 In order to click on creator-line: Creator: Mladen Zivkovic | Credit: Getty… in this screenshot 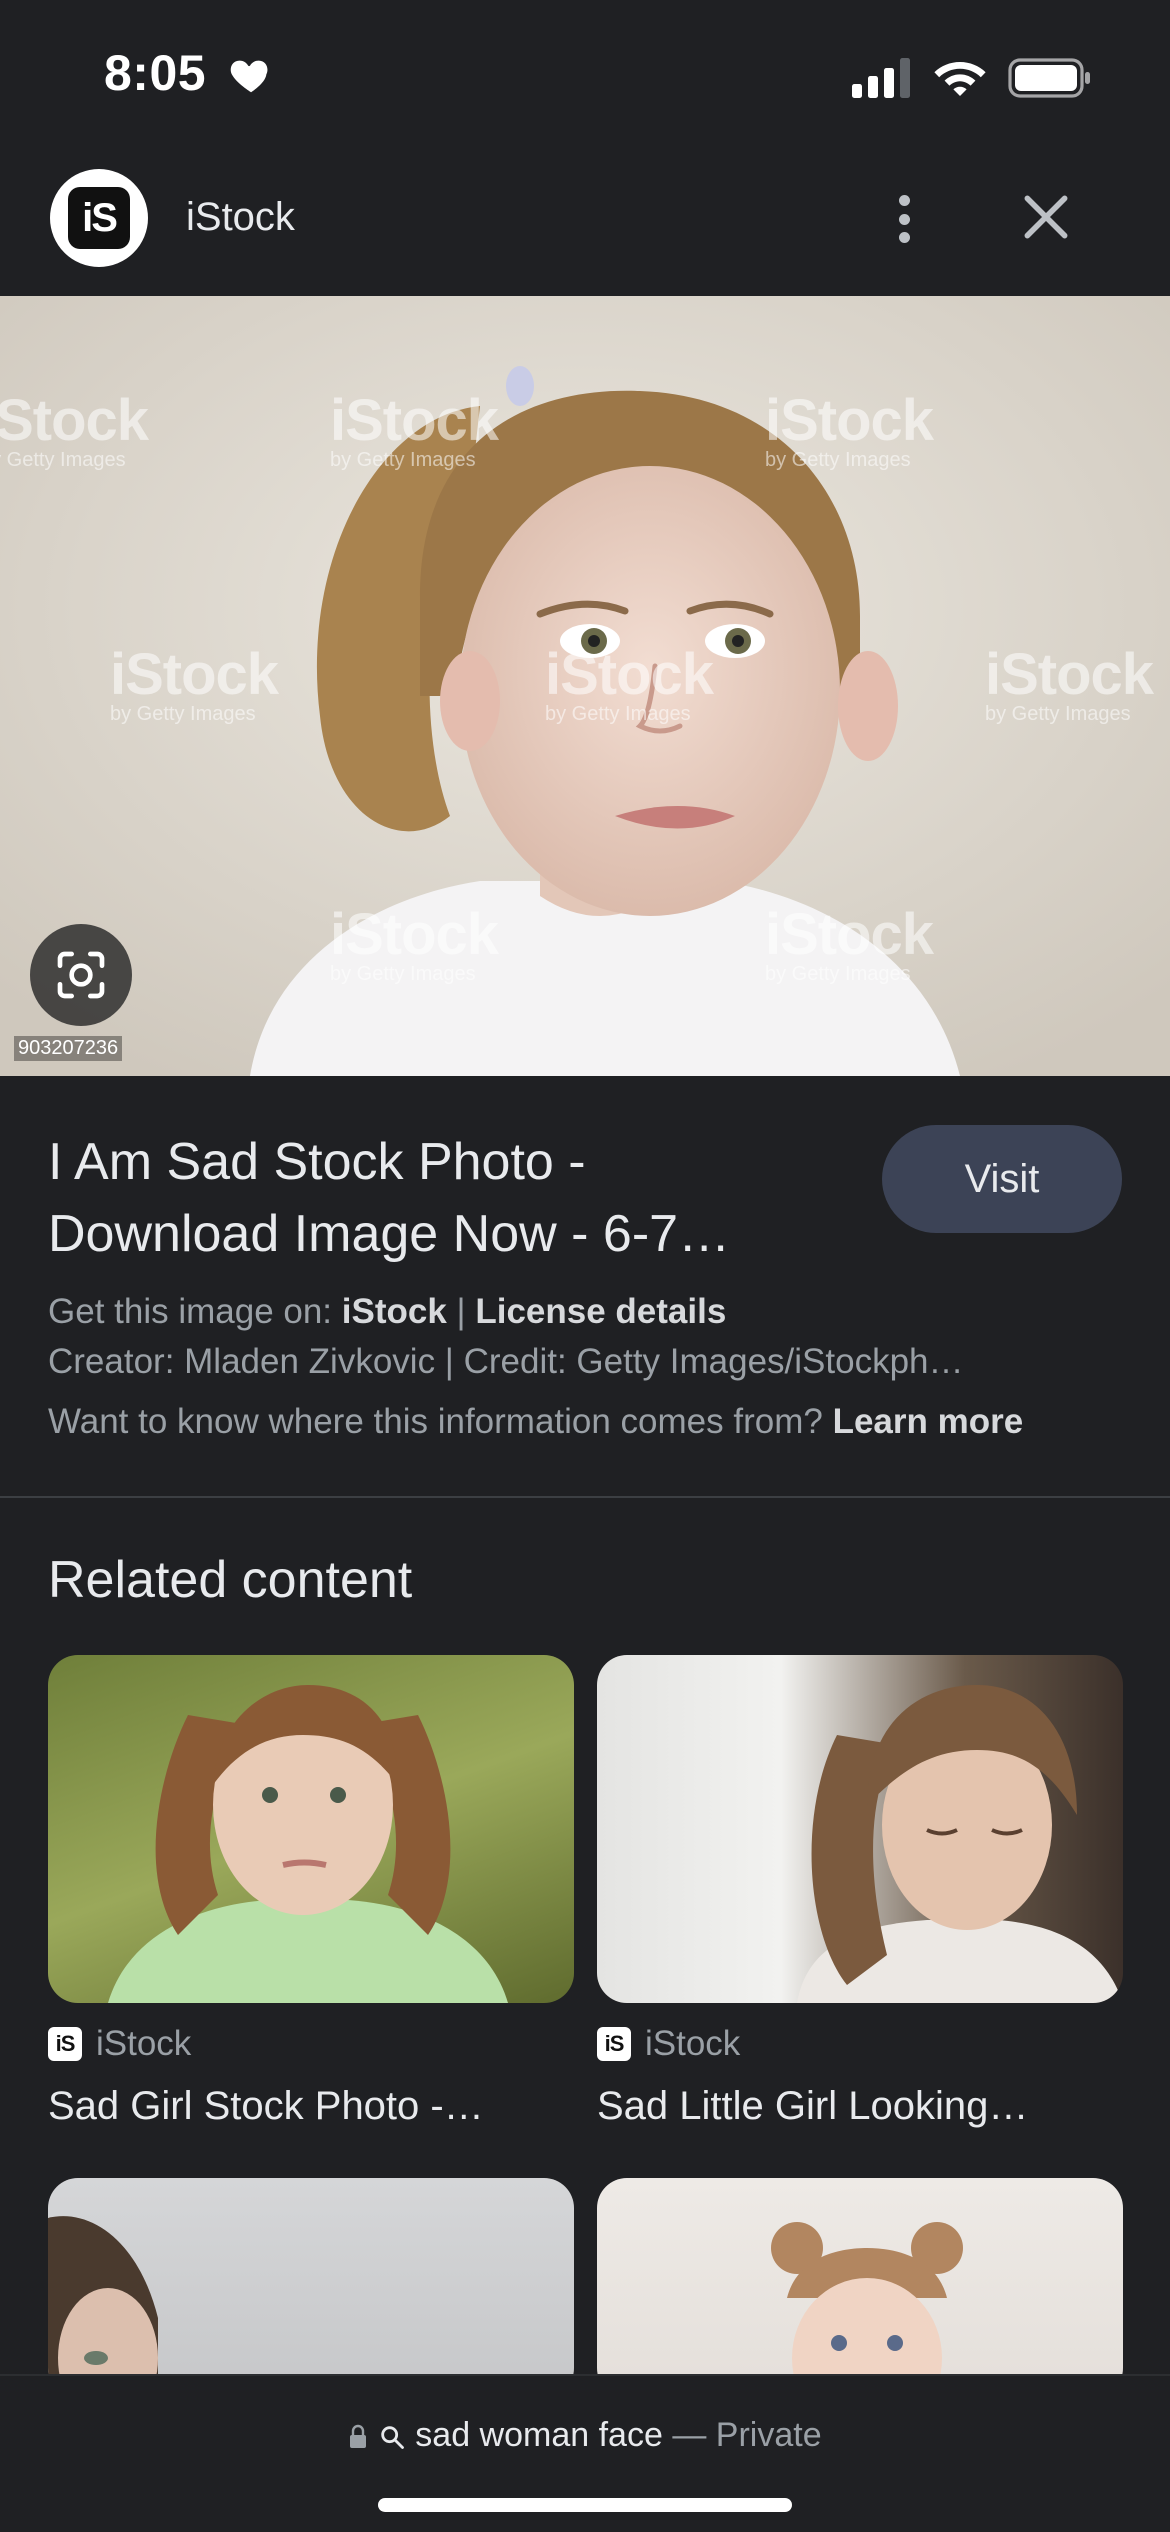, I will do `click(506, 1361)`.